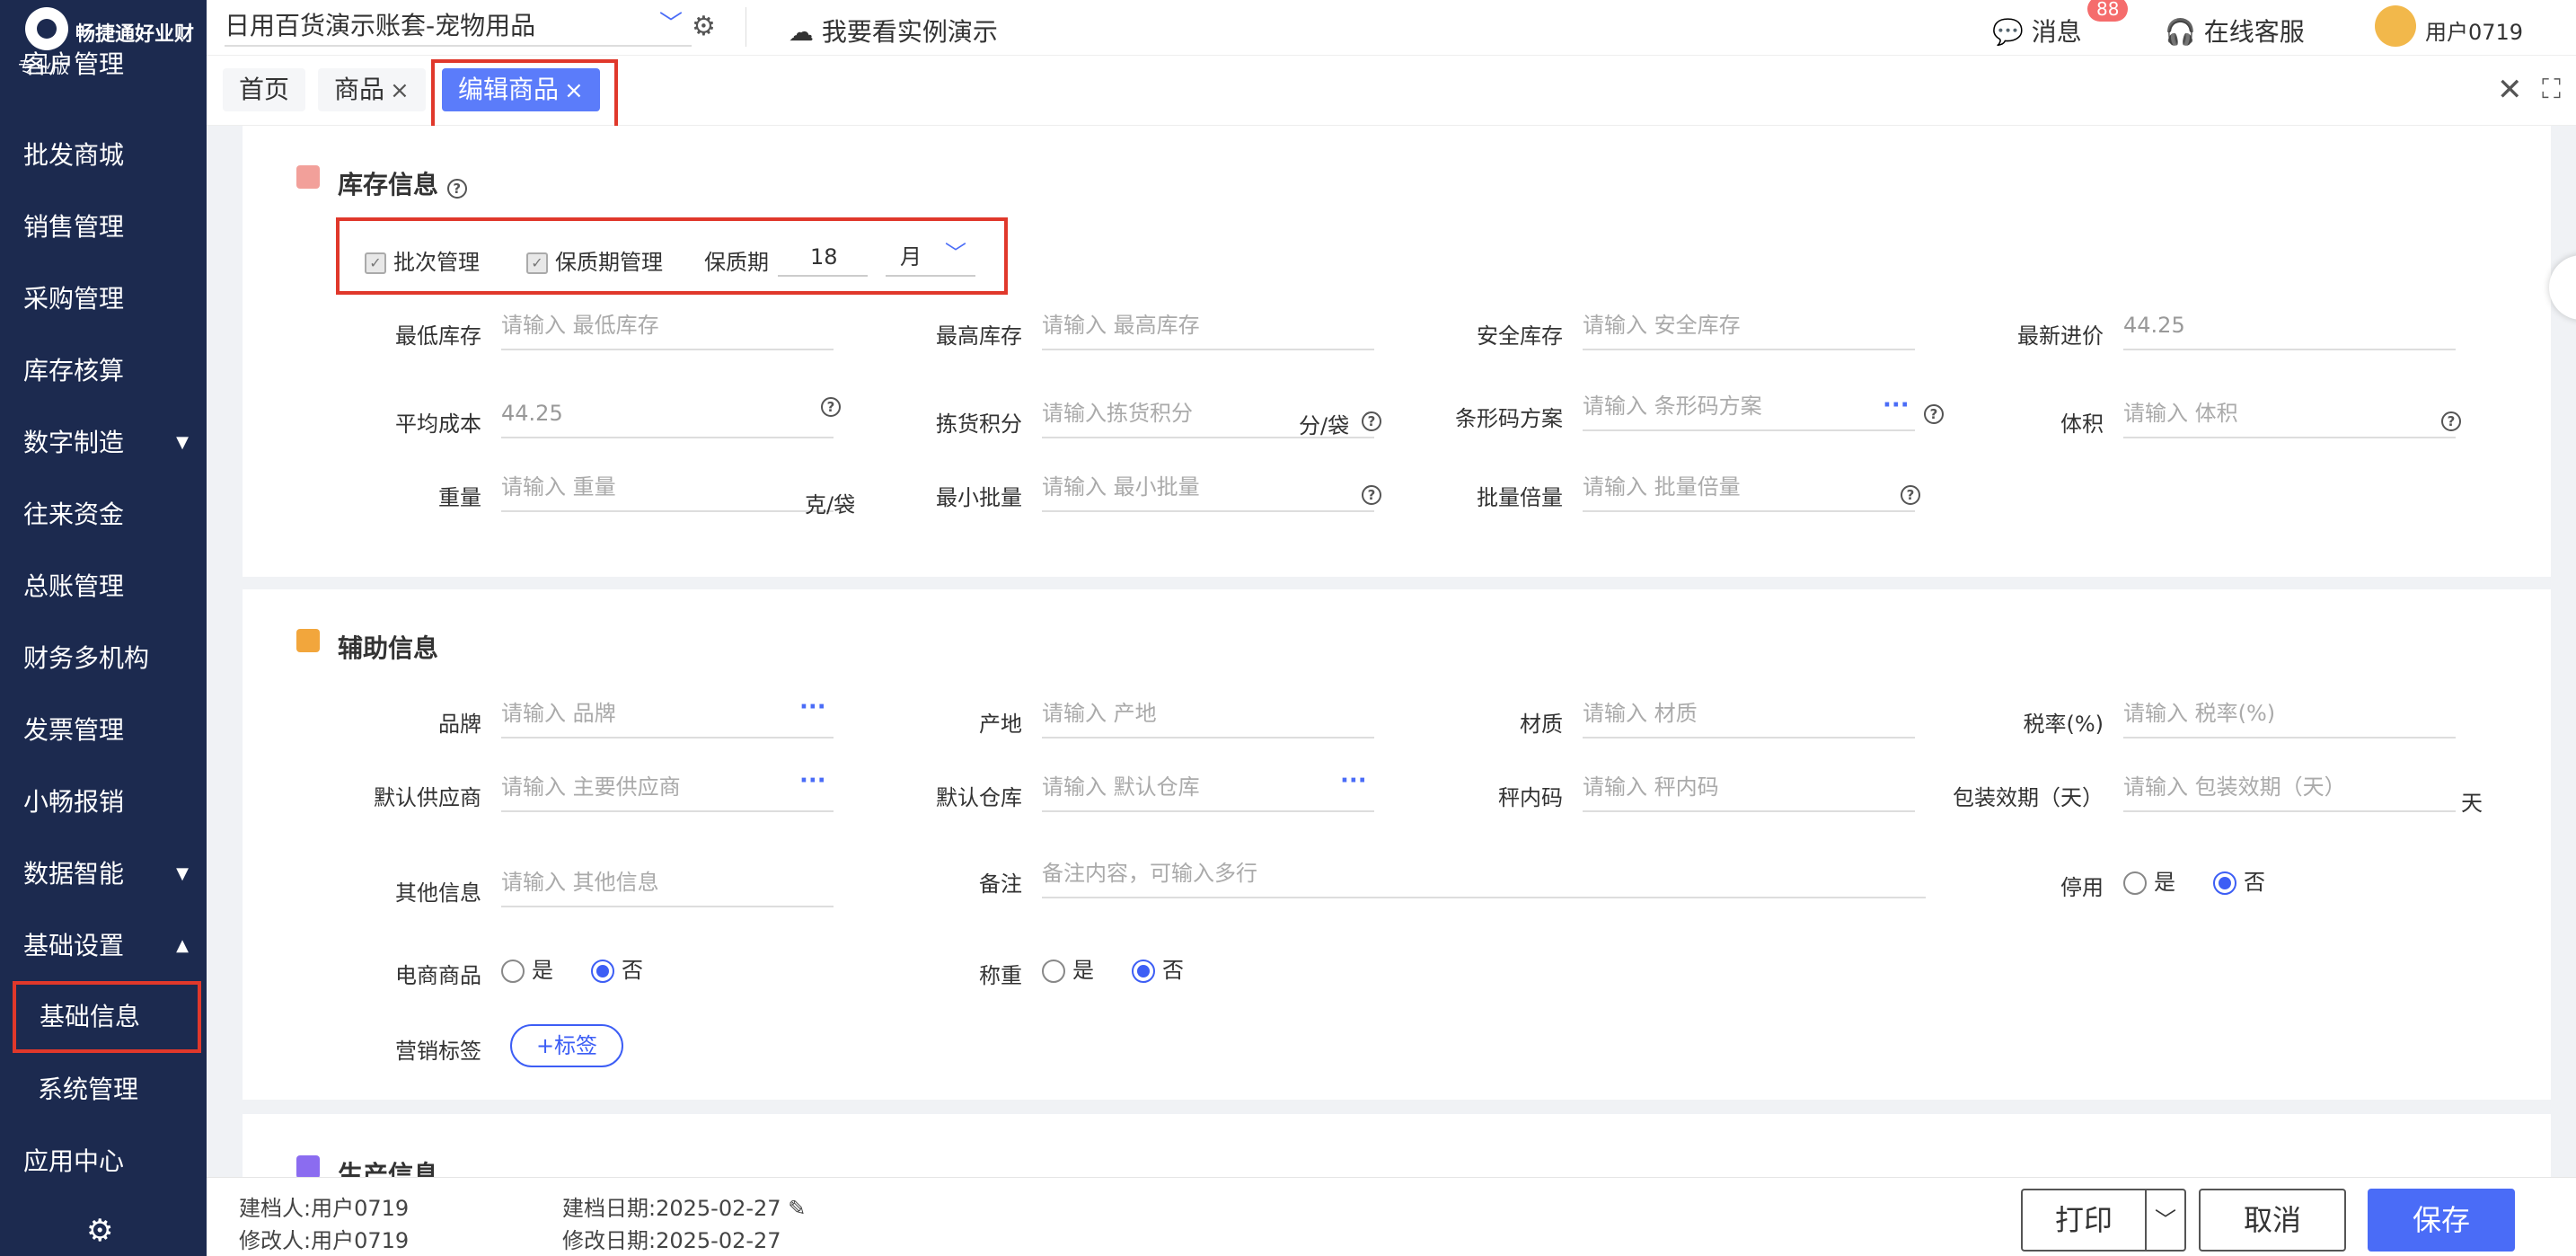  Describe the element at coordinates (2441, 1220) in the screenshot. I see `save-button: 保存` at that location.